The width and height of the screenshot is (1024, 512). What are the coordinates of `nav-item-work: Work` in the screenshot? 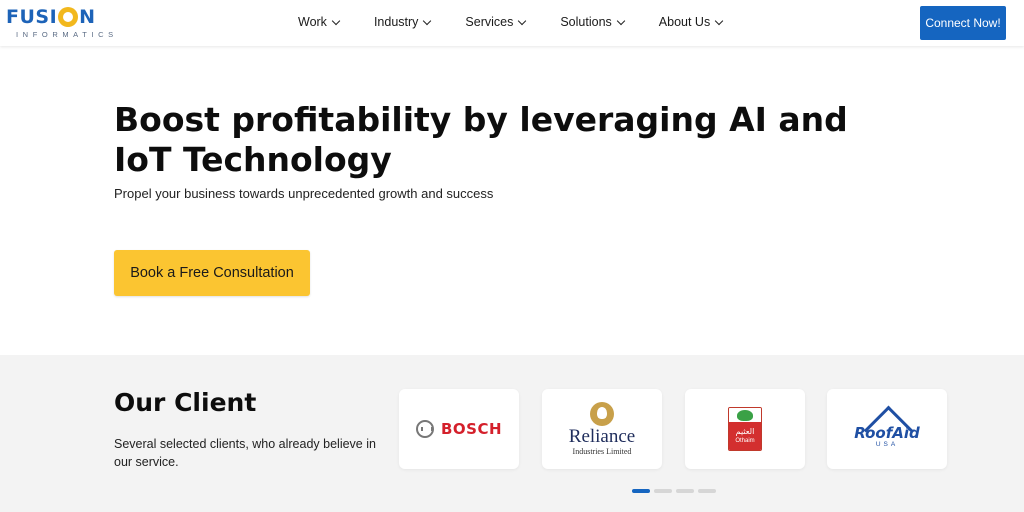 It's located at (319, 22).